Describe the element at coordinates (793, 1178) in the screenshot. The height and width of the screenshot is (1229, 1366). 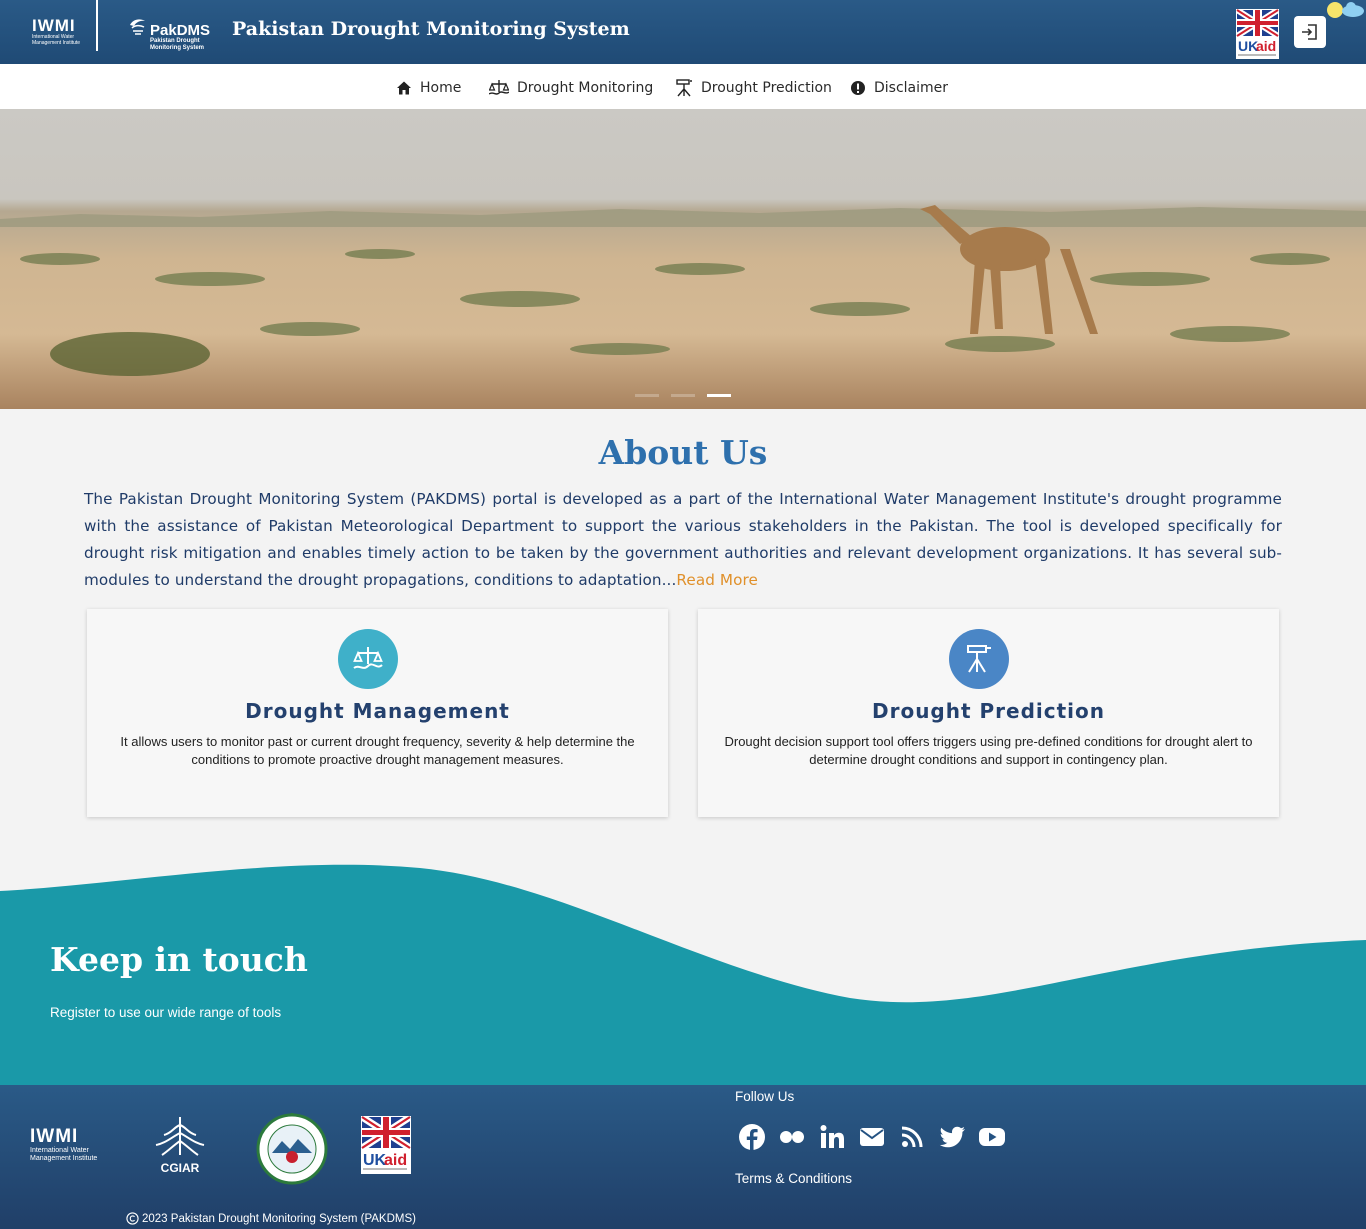
I see `terms-conditions-link: Terms & Conditions` at that location.